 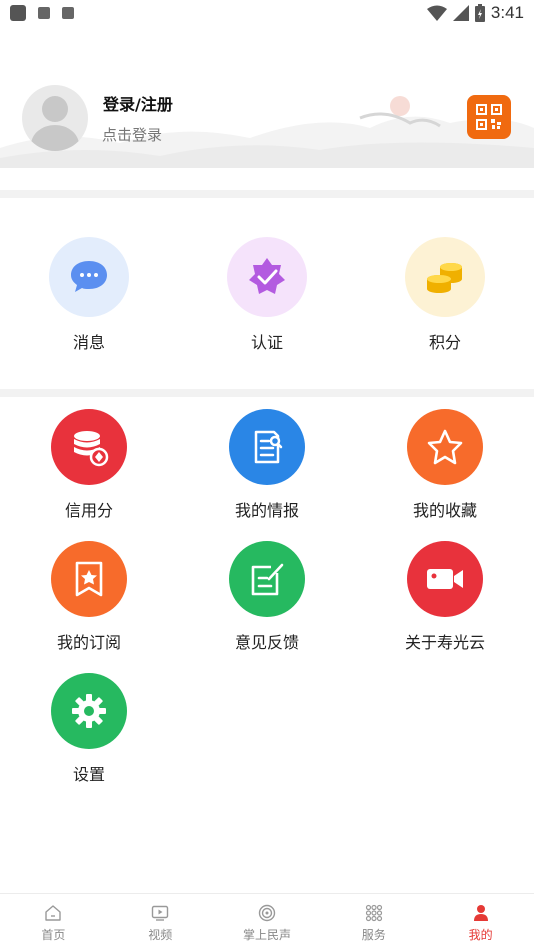 I want to click on qr-code-icon, so click(x=489, y=117).